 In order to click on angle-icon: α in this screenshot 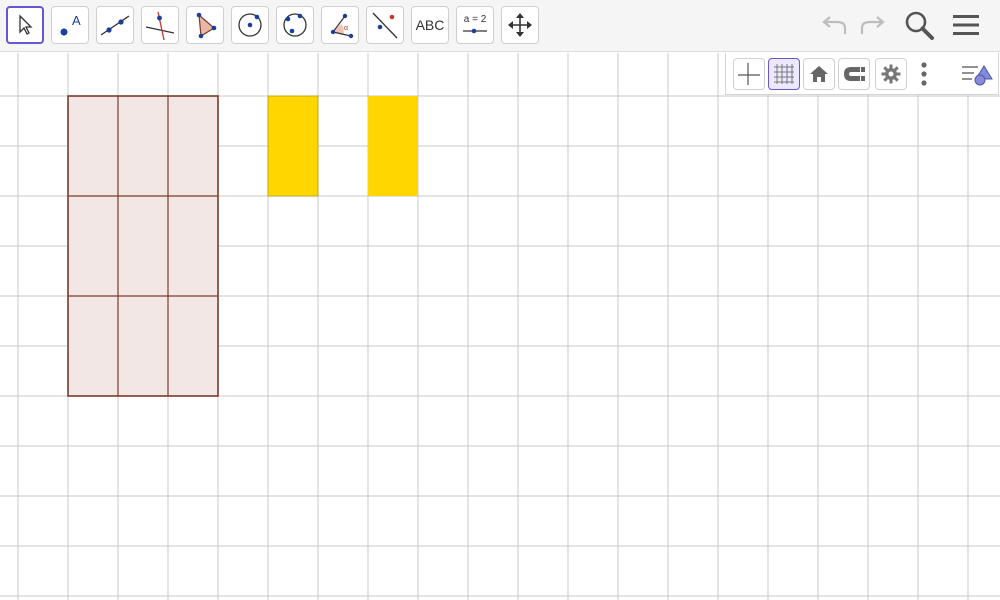, I will do `click(342, 26)`.